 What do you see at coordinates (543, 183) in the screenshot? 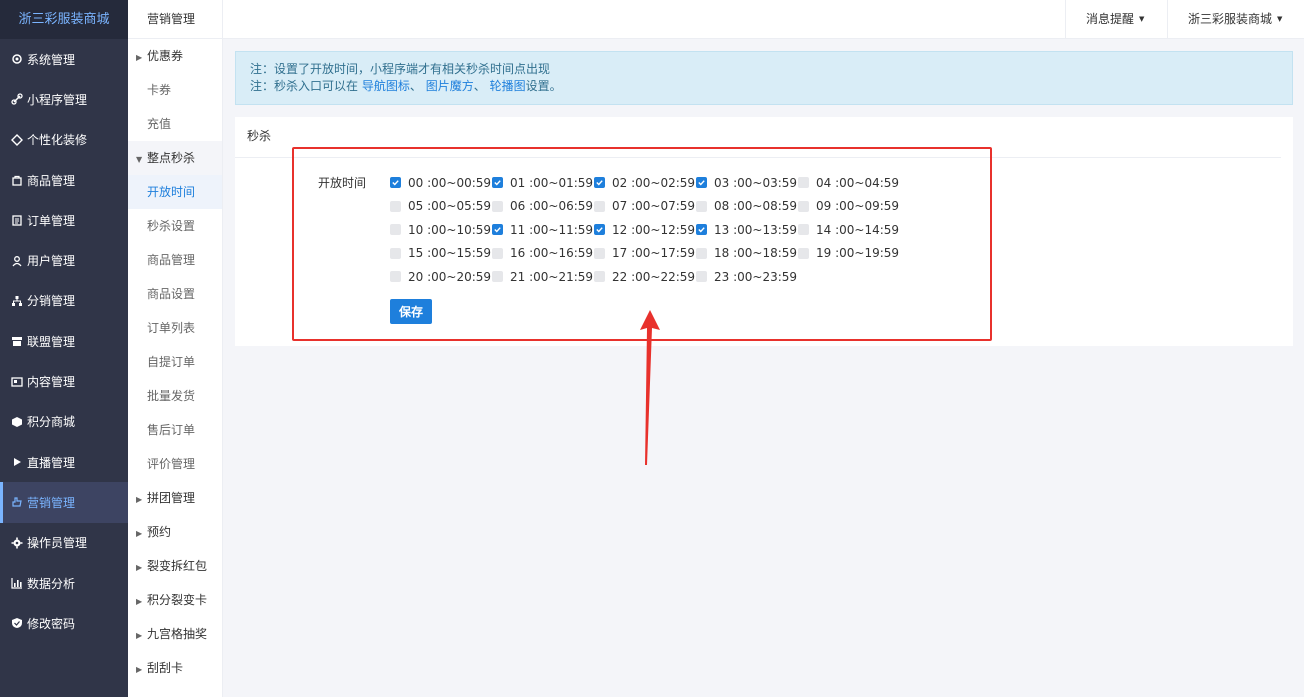
I see `time-slot-option: 01 :00~01:59` at bounding box center [543, 183].